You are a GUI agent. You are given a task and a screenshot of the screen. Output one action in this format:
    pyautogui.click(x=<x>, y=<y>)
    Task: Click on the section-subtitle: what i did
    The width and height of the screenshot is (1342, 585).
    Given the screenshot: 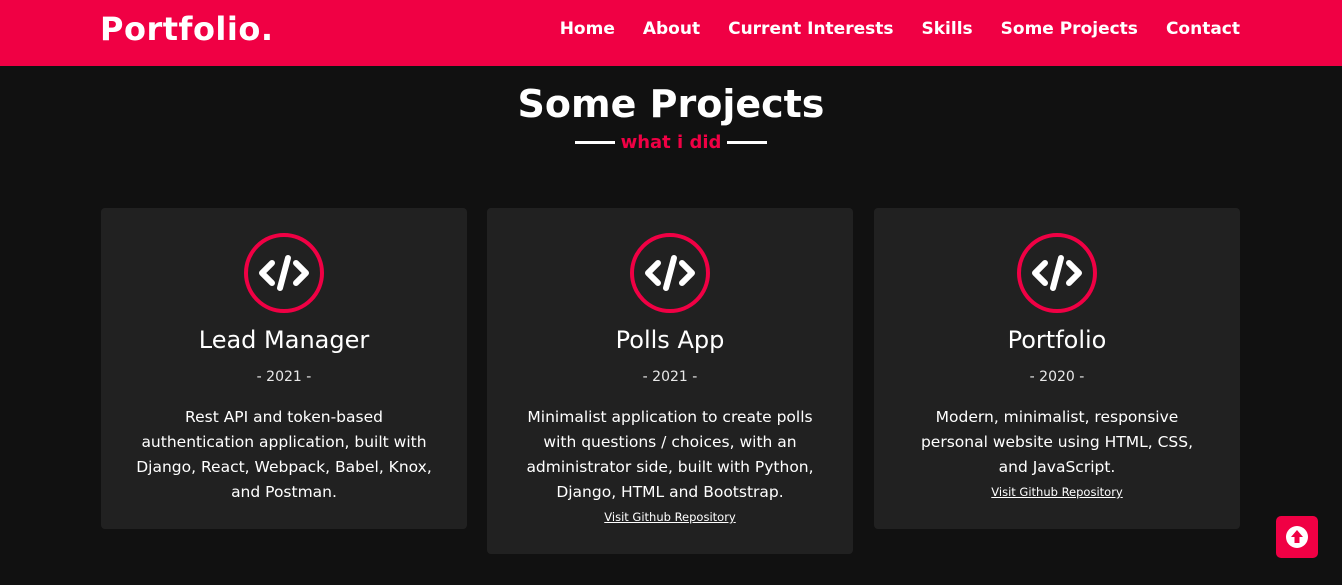 What is the action you would take?
    pyautogui.click(x=671, y=142)
    